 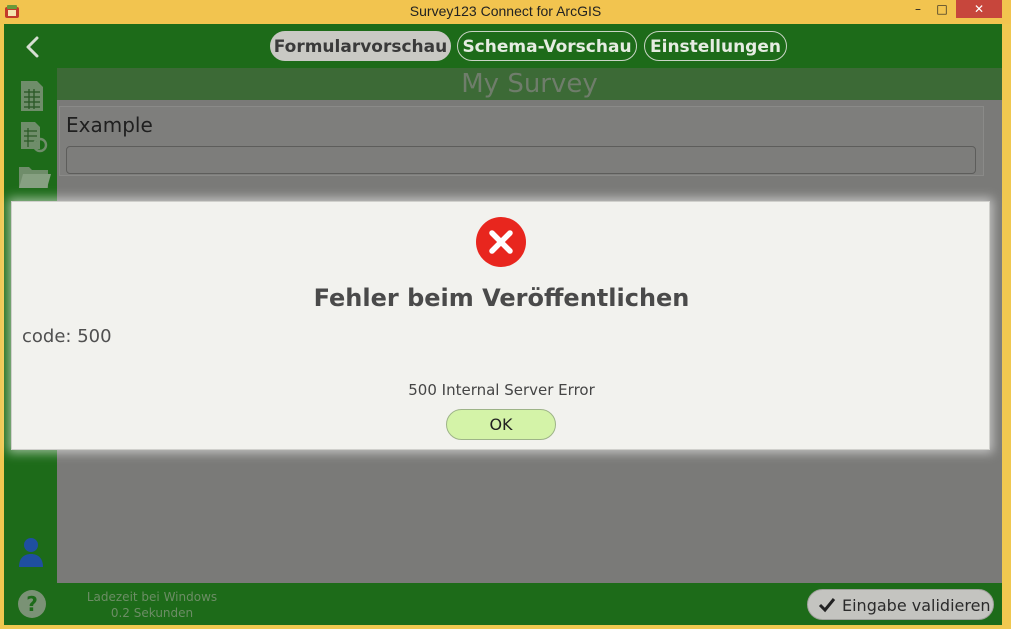 I want to click on help-icon: ?, so click(x=32, y=604).